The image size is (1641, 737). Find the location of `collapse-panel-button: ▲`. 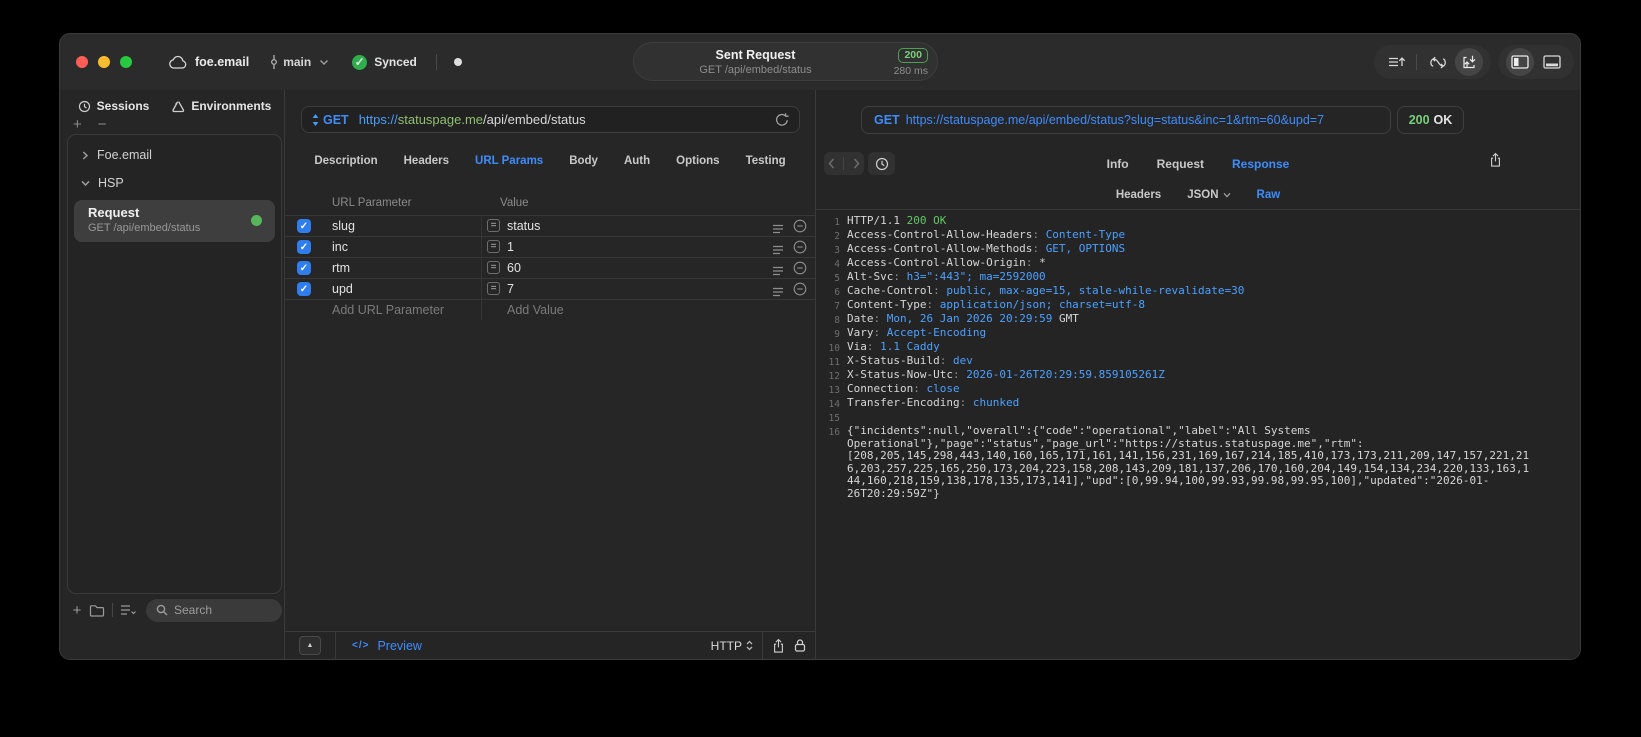

collapse-panel-button: ▲ is located at coordinates (310, 645).